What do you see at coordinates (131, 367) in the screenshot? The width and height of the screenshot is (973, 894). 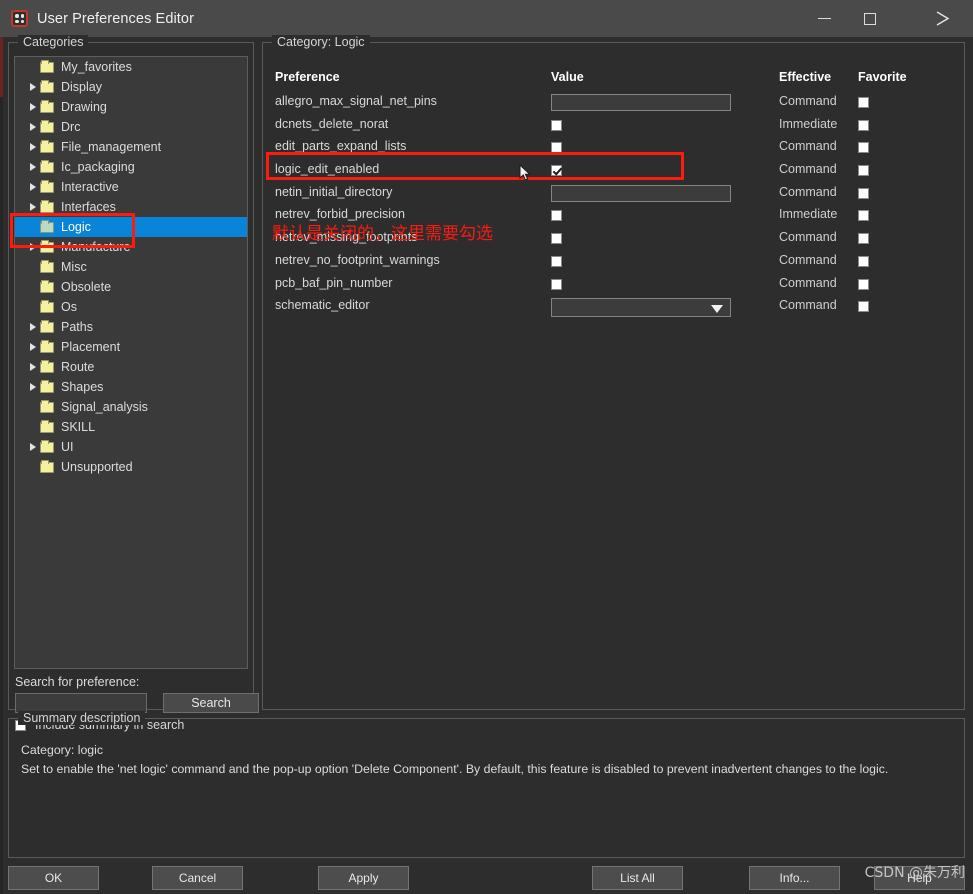 I see `tree-item-route: Route` at bounding box center [131, 367].